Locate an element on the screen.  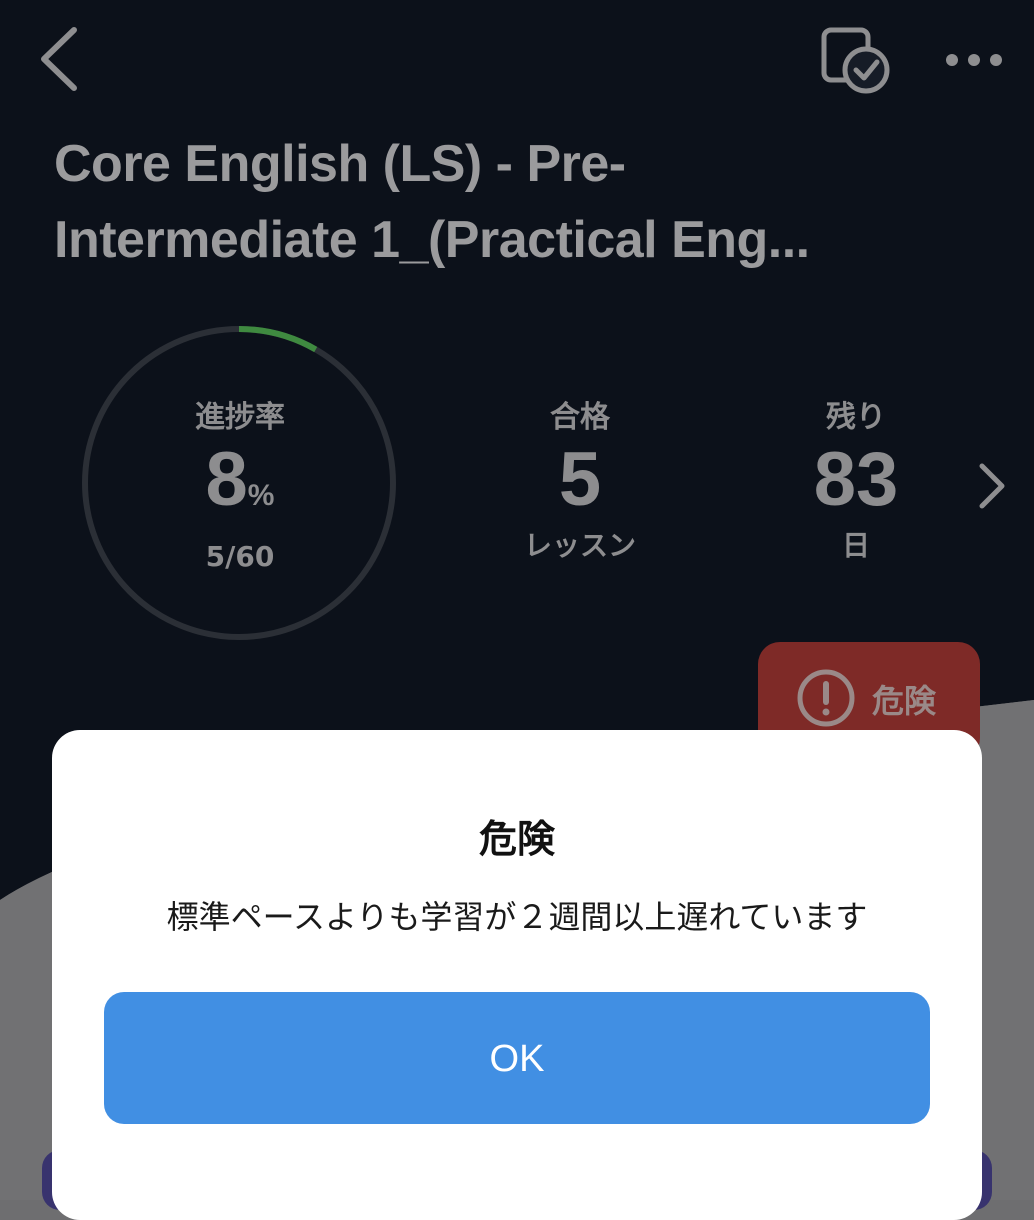
dialog-message: 標準ペースよりも学習が２週間以上遅れています is located at coordinates (517, 917).